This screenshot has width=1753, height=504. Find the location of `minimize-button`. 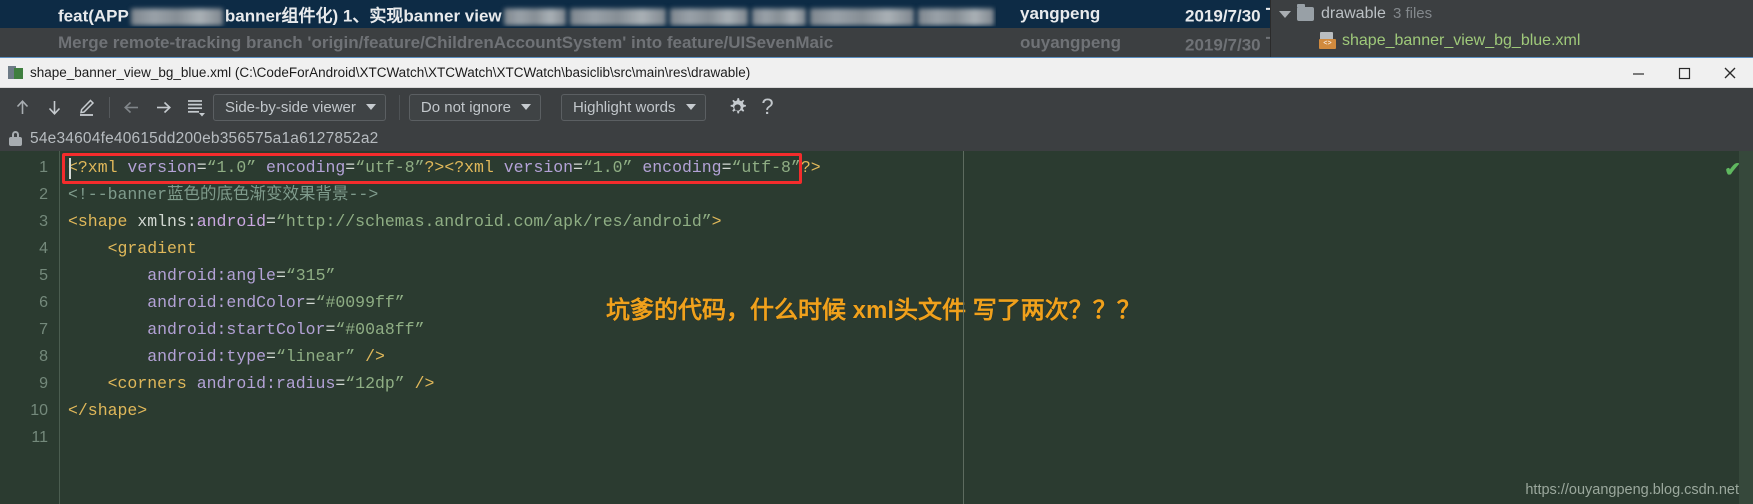

minimize-button is located at coordinates (1638, 73).